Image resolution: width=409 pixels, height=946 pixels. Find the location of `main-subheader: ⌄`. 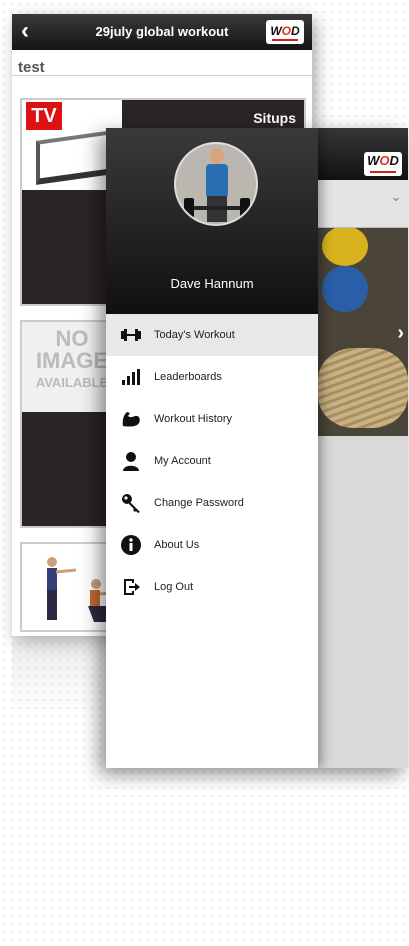

main-subheader: ⌄ is located at coordinates (363, 204).